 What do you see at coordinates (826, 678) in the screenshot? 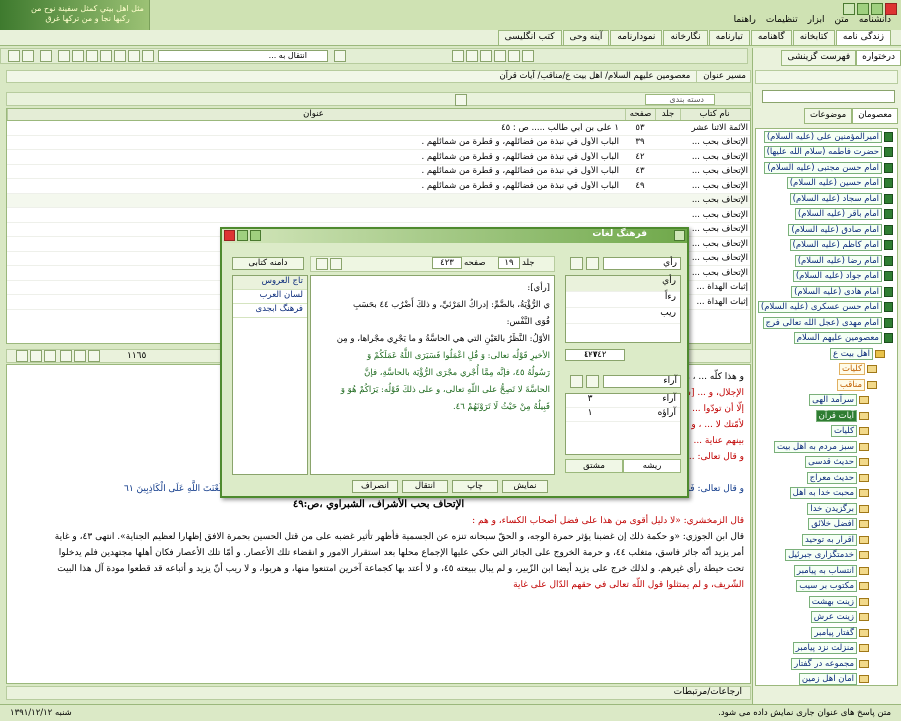
I see `tree-item: امان اهل زمین` at bounding box center [826, 678].